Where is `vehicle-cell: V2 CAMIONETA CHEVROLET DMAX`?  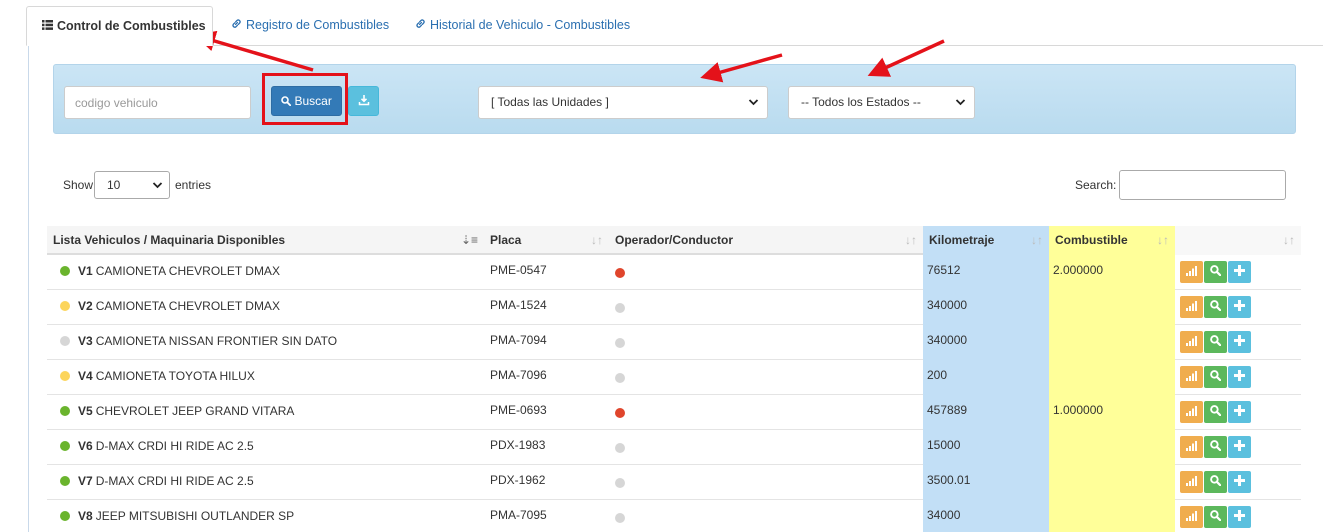
vehicle-cell: V2 CAMIONETA CHEVROLET DMAX is located at coordinates (265, 307).